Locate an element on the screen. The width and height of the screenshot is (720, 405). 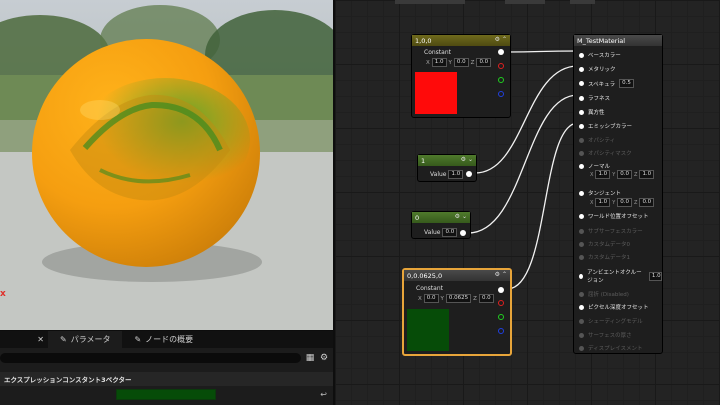
x-field: 1.0 is located at coordinates (439, 62).